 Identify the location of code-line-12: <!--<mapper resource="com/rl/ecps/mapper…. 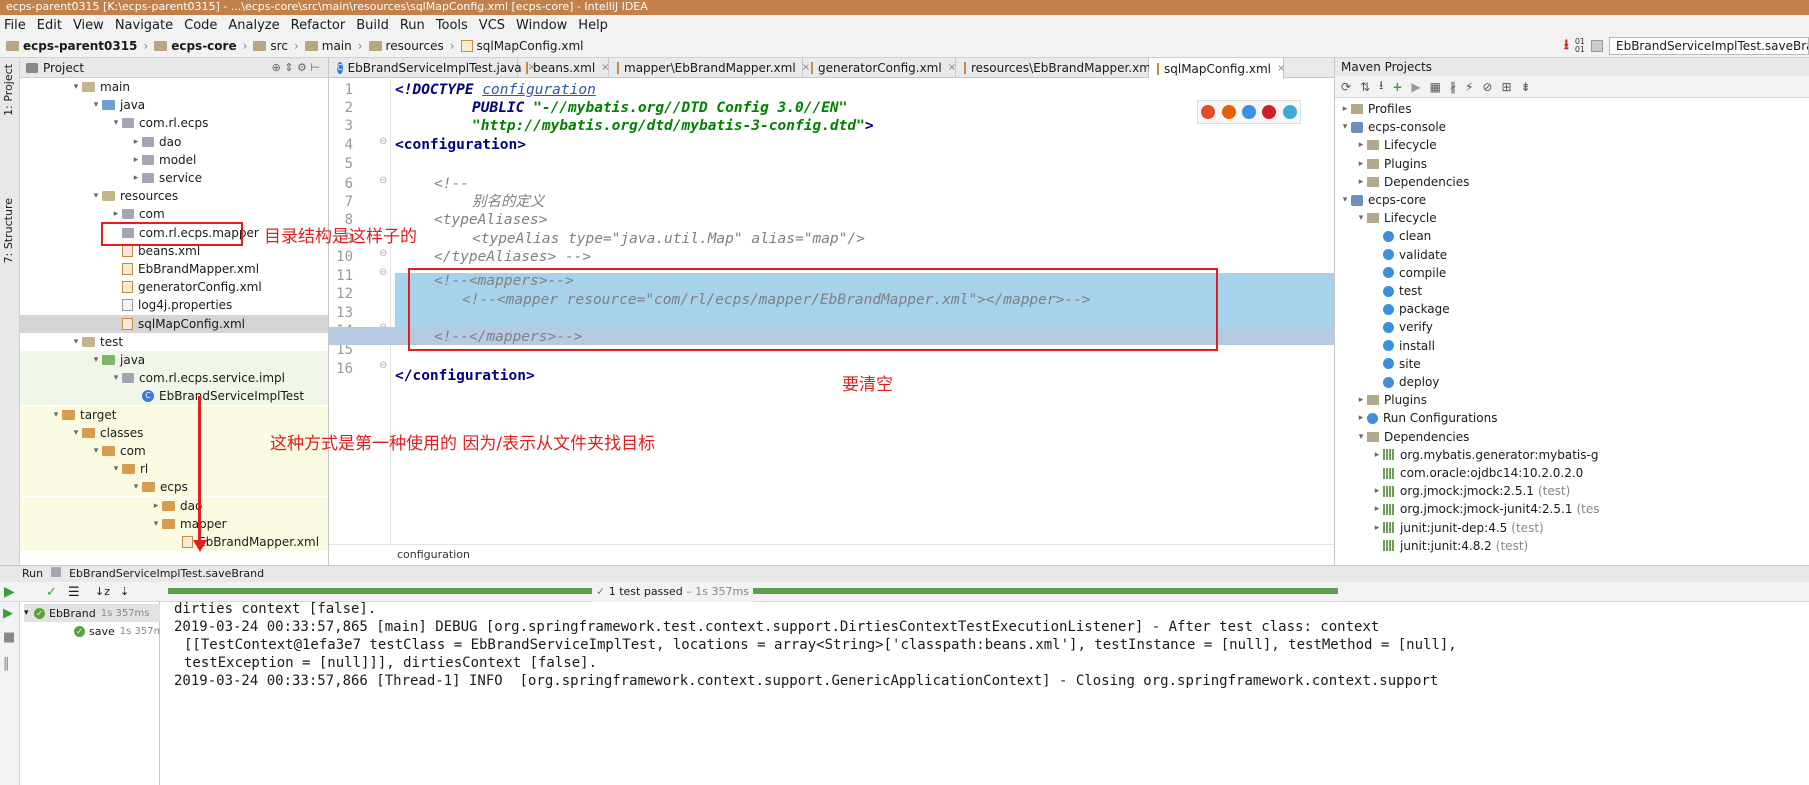
(776, 300).